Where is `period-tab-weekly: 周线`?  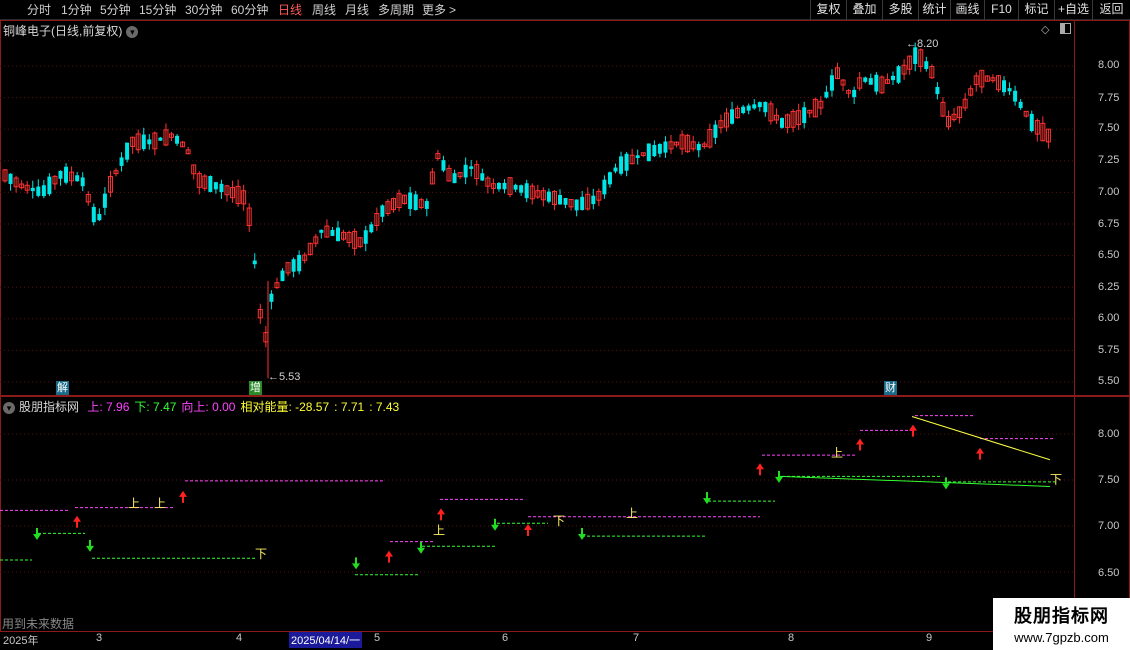 period-tab-weekly: 周线 is located at coordinates (324, 10).